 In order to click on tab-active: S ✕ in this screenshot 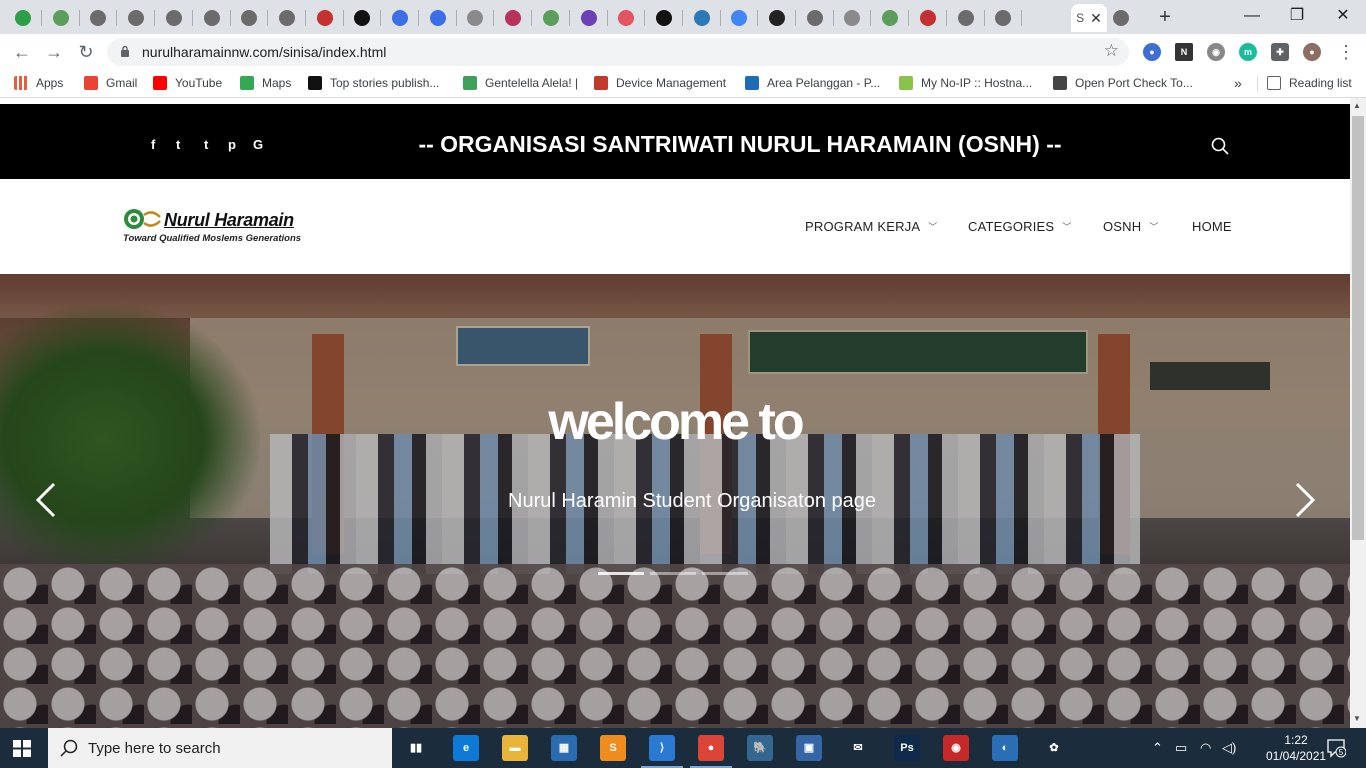, I will do `click(1089, 18)`.